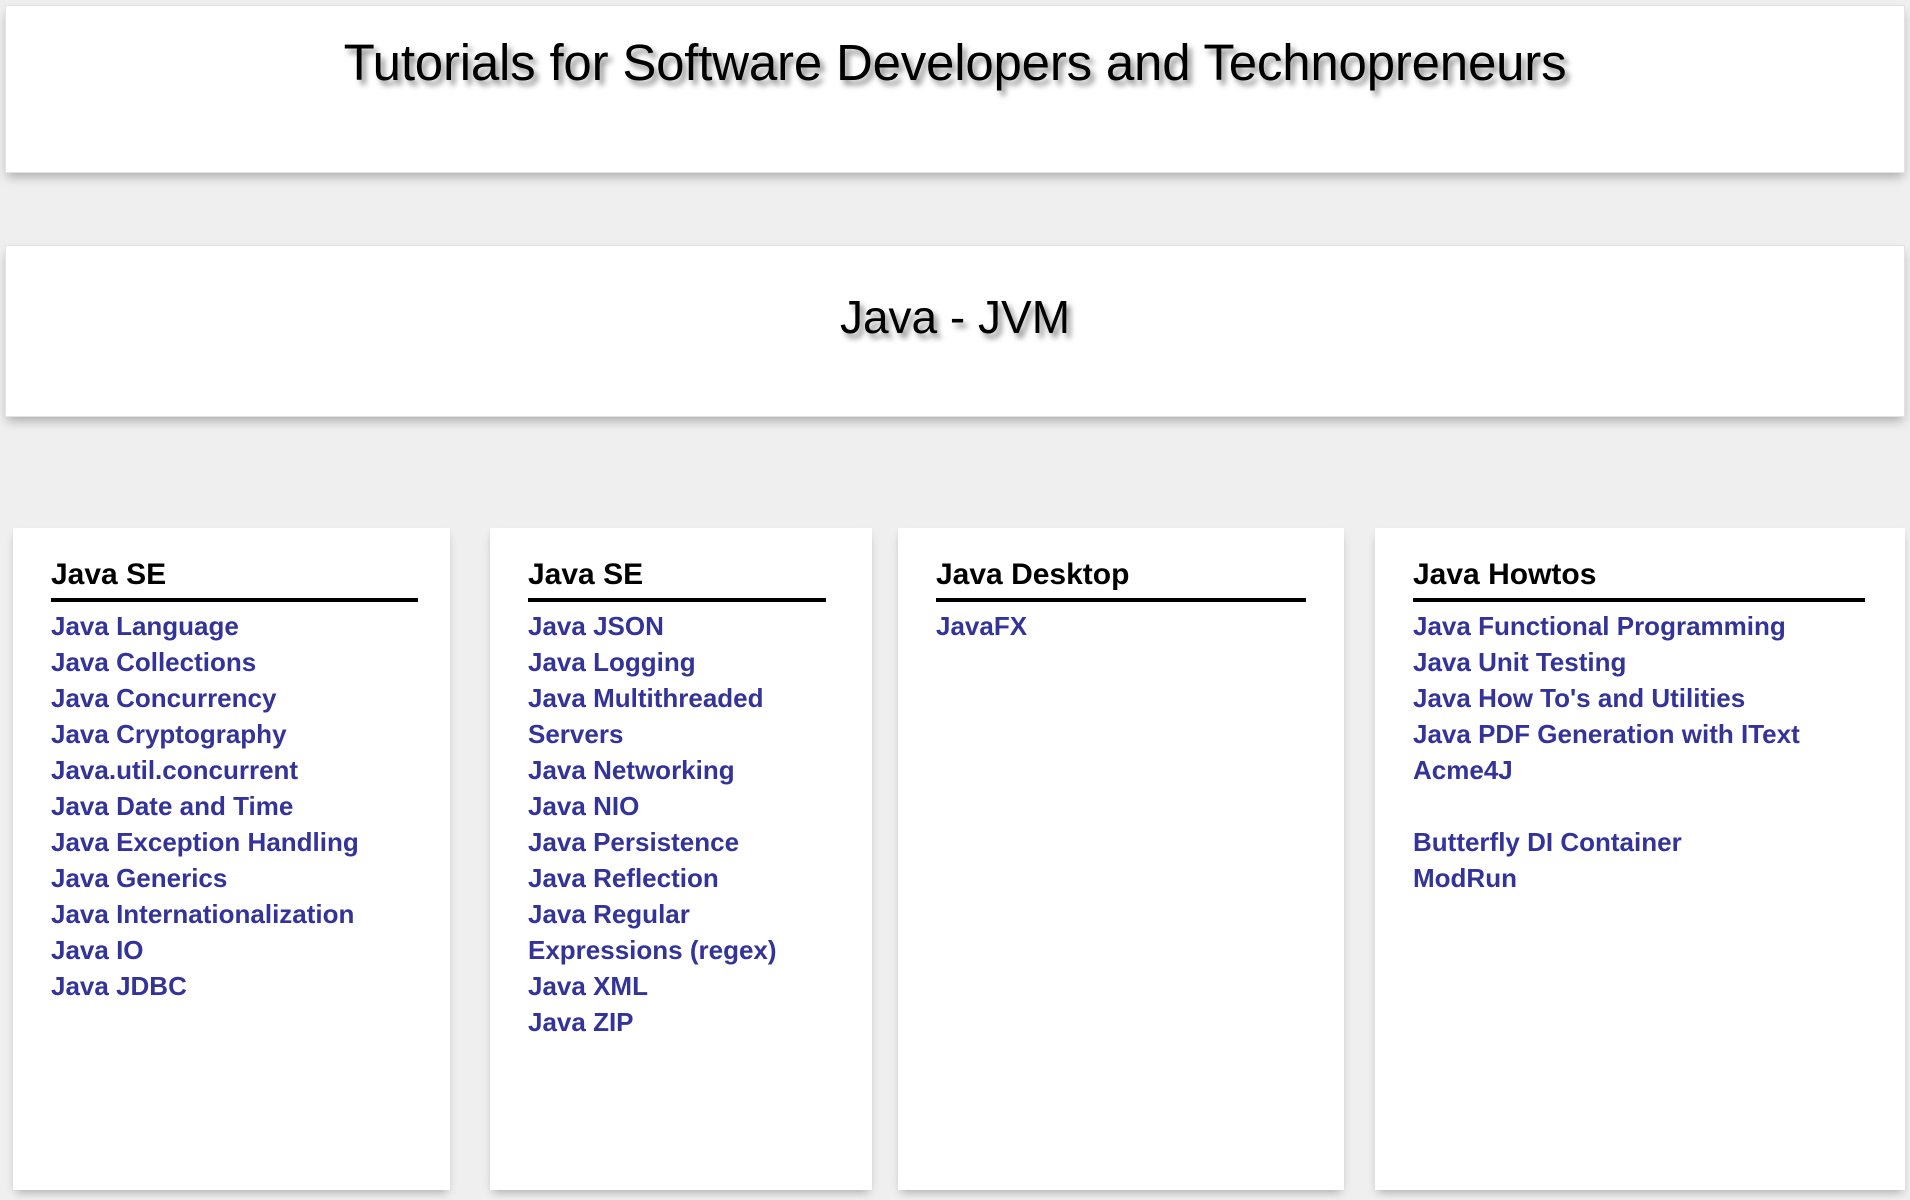 This screenshot has width=1910, height=1200. What do you see at coordinates (231, 914) in the screenshot?
I see `list-item: Java Internationalization` at bounding box center [231, 914].